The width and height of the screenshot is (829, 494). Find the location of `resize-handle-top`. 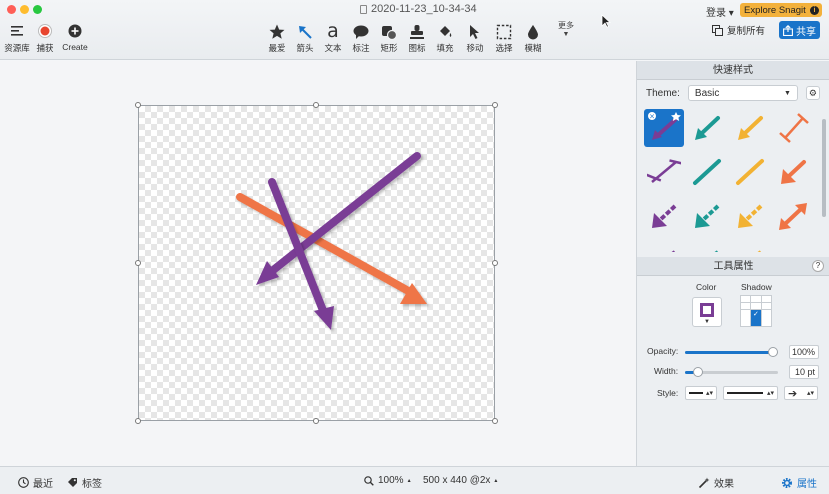

resize-handle-top is located at coordinates (316, 105).